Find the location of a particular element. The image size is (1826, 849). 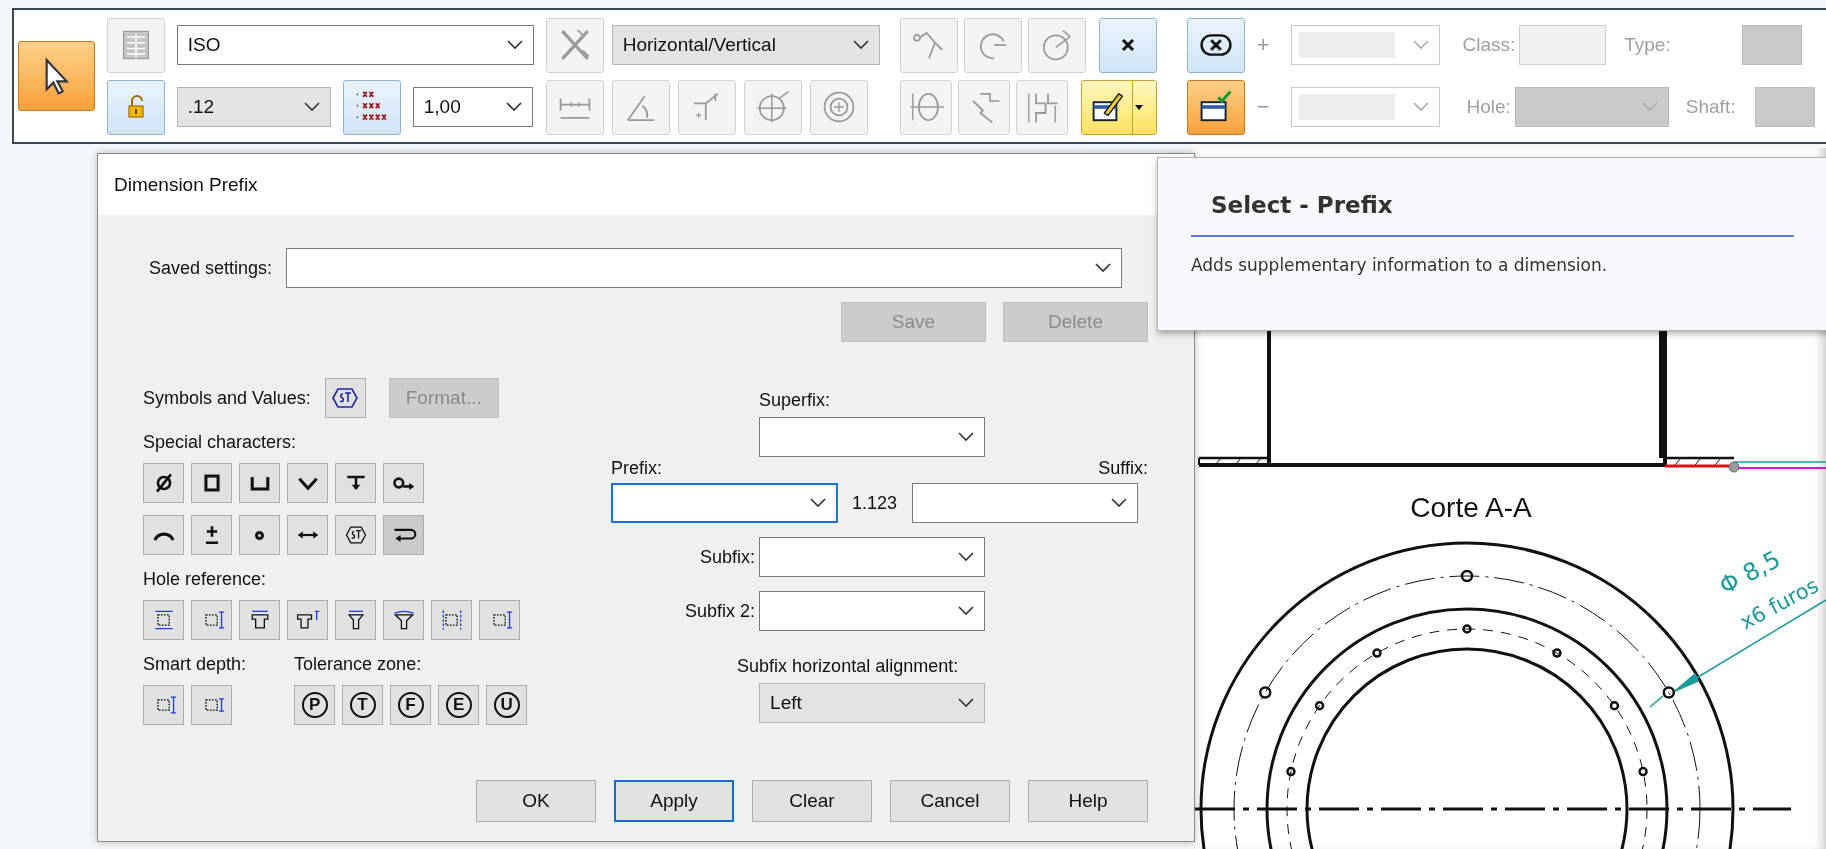

superfix-label: Superfix: is located at coordinates (795, 400).